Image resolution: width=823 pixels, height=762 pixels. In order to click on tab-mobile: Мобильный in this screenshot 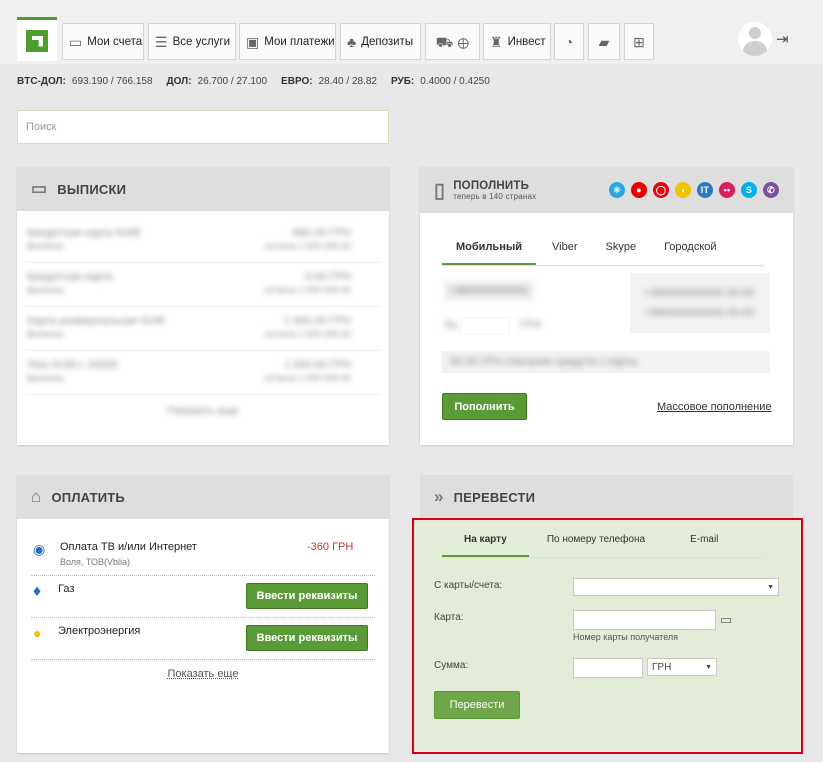, I will do `click(489, 253)`.